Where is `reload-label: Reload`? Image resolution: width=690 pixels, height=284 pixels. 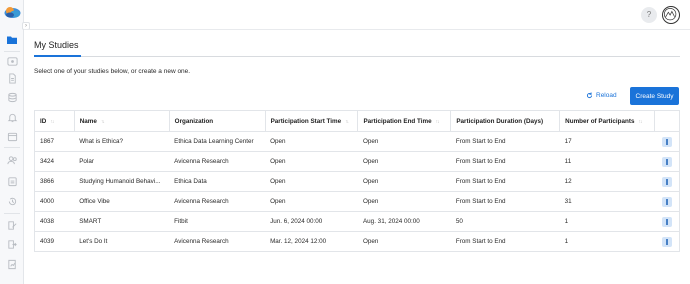 reload-label: Reload is located at coordinates (606, 95).